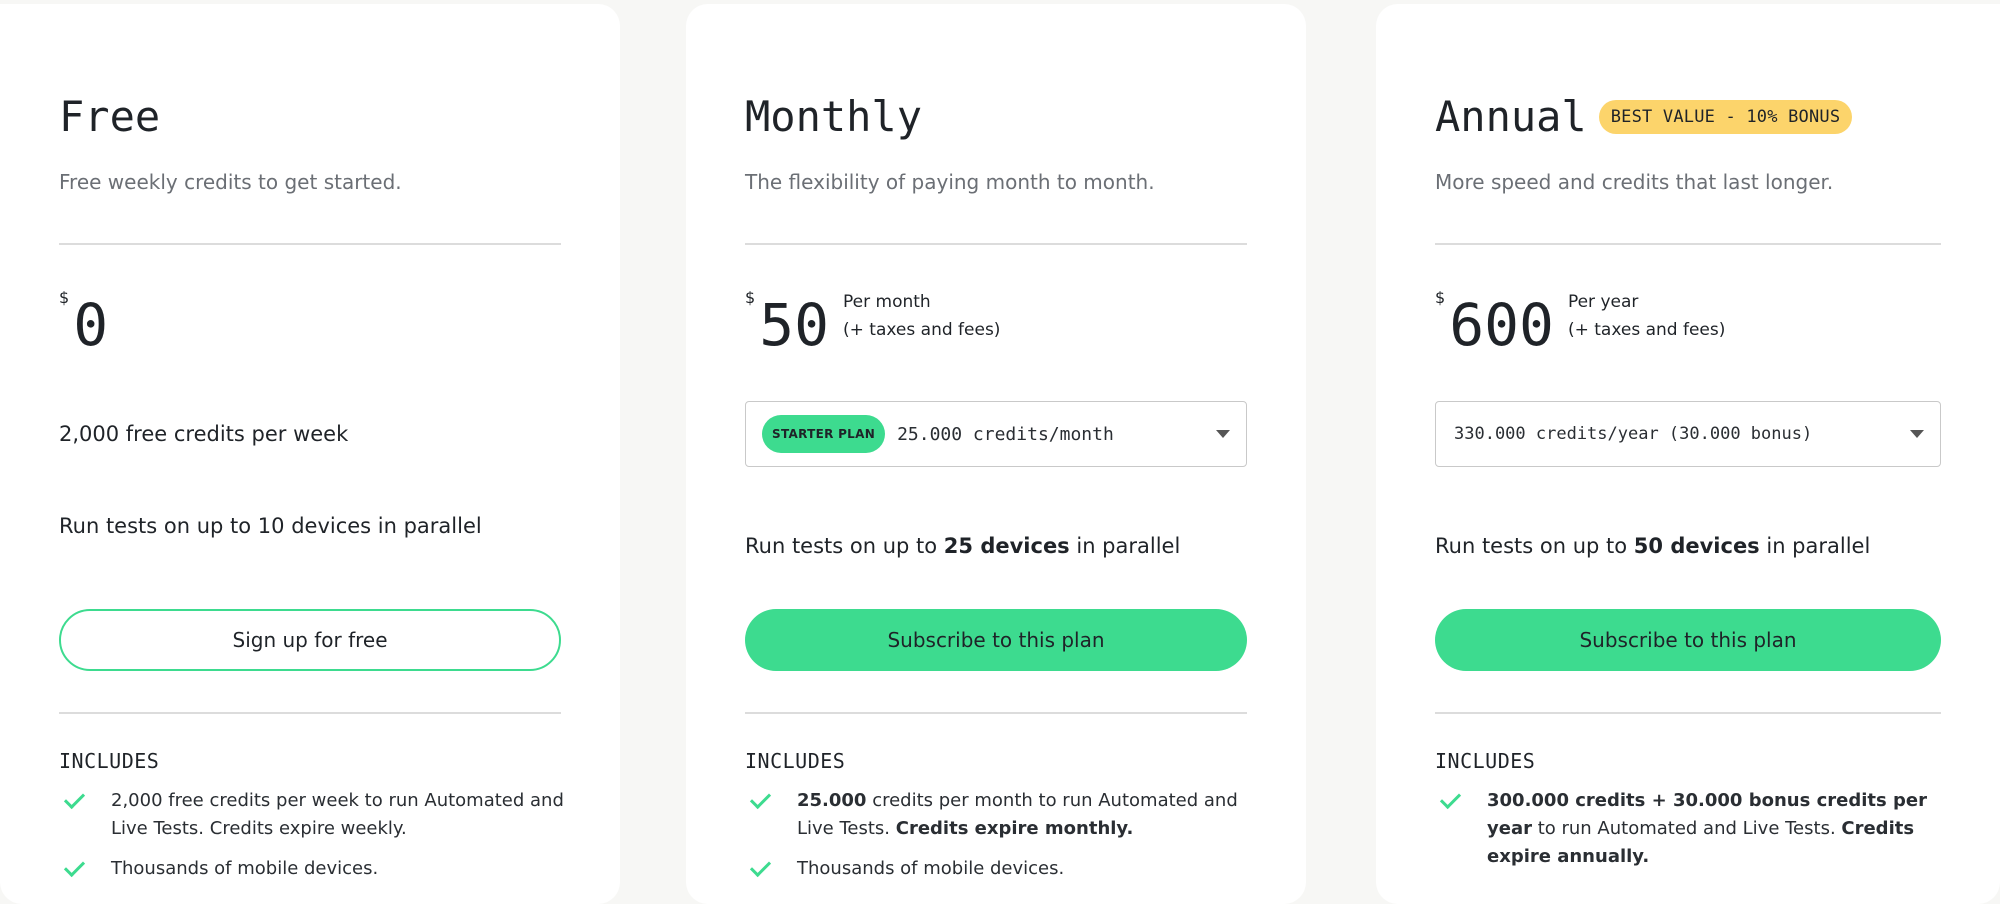 The height and width of the screenshot is (904, 2000). I want to click on feature-bold: 25.000, so click(832, 800).